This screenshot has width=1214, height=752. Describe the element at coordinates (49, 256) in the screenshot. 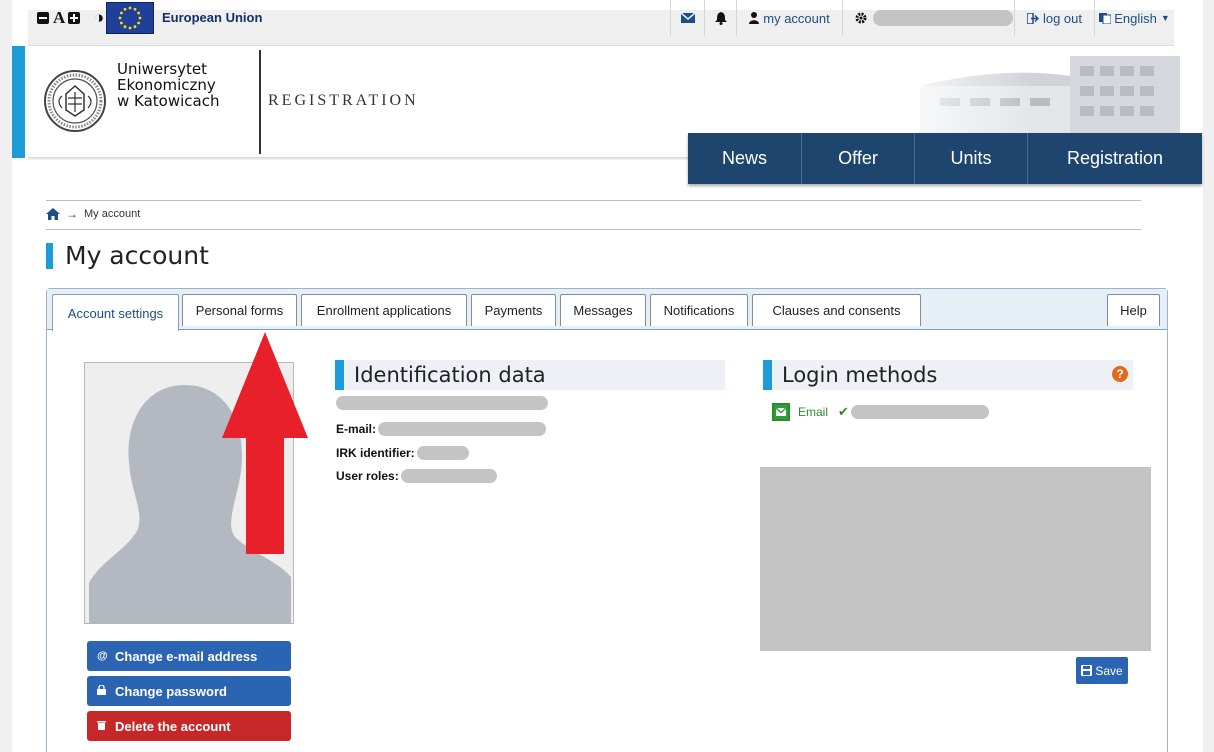

I see `page-title-accent` at that location.